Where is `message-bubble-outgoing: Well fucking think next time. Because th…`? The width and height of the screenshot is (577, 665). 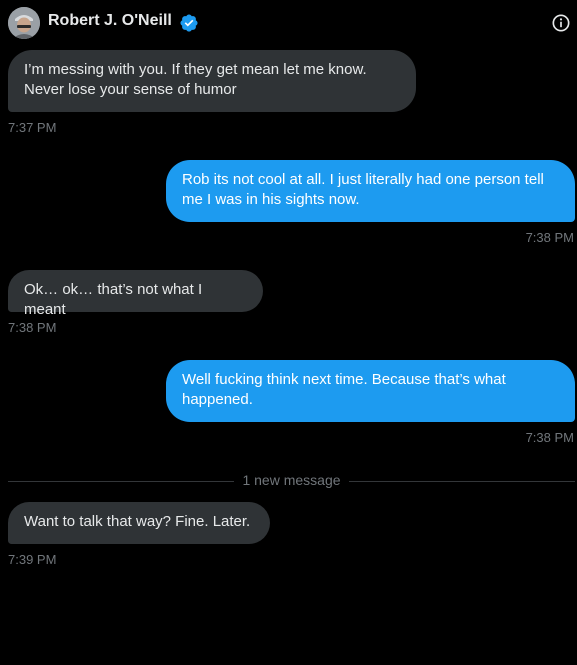
message-bubble-outgoing: Well fucking think next time. Because th… is located at coordinates (370, 391).